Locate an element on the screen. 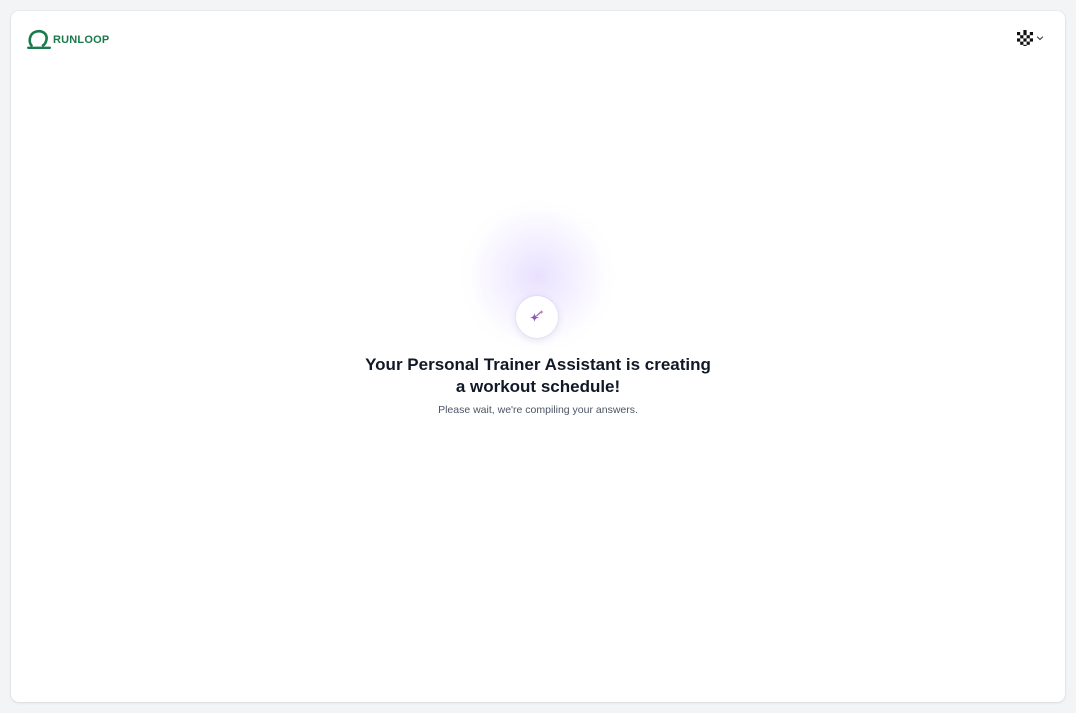 This screenshot has height=713, width=1076. checkered-avatar-icon is located at coordinates (1025, 38).